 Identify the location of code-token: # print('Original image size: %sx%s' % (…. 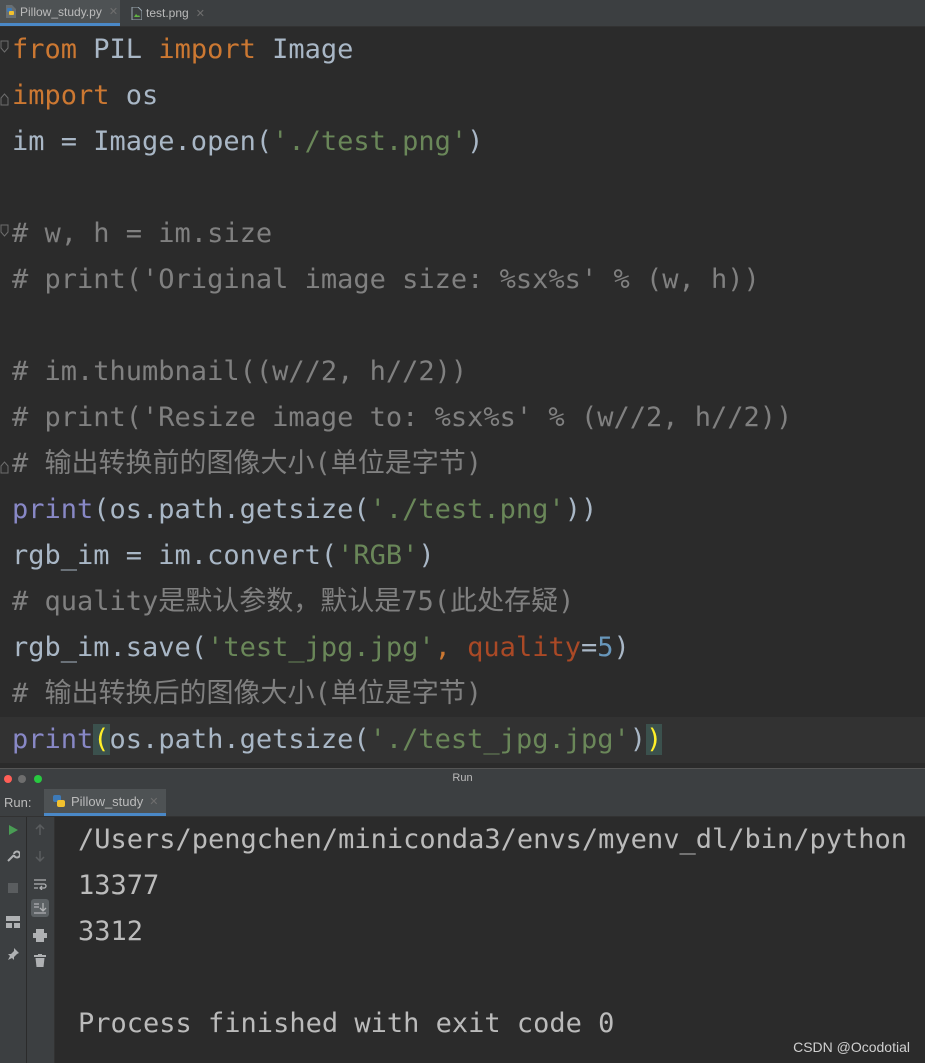
(386, 279).